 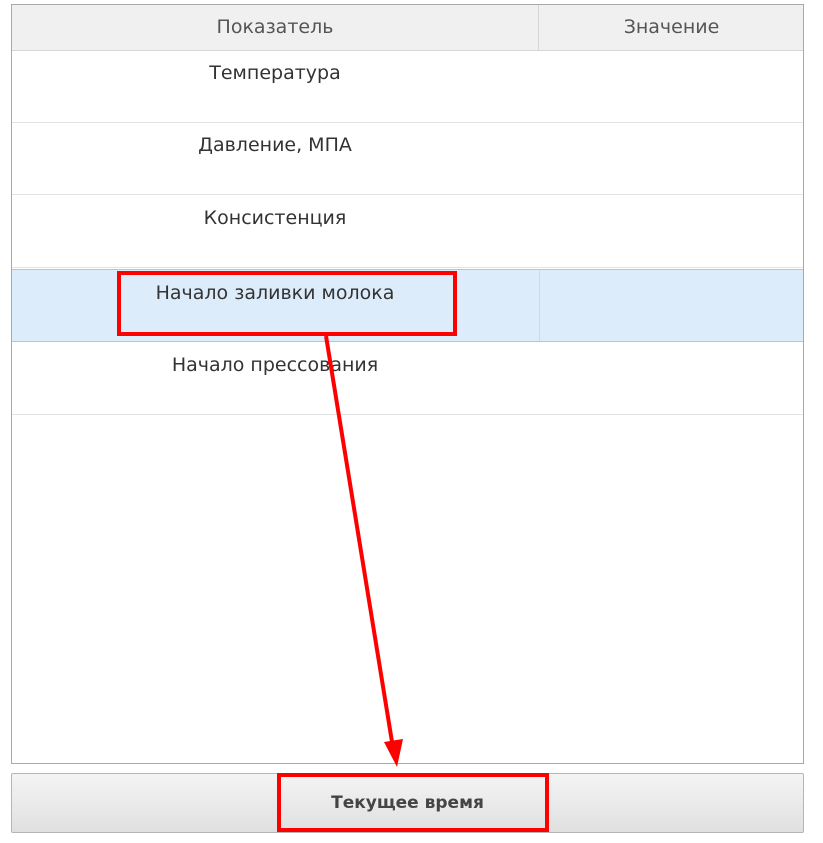 What do you see at coordinates (275, 218) in the screenshot?
I see `cell-parameter: Консистенция` at bounding box center [275, 218].